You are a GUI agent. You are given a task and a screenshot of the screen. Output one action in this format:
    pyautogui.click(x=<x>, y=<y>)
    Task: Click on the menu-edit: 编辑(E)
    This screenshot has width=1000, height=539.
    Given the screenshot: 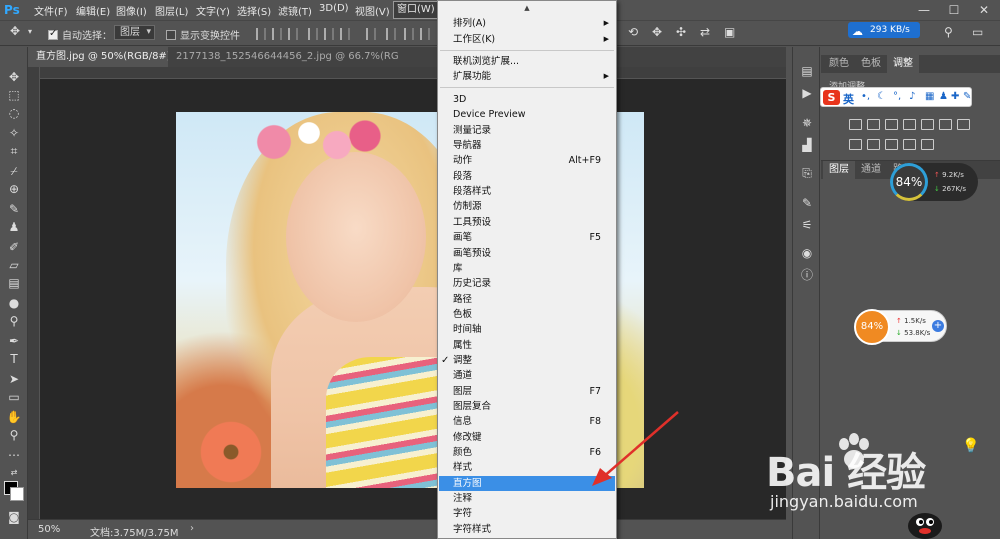 What is the action you would take?
    pyautogui.click(x=93, y=10)
    